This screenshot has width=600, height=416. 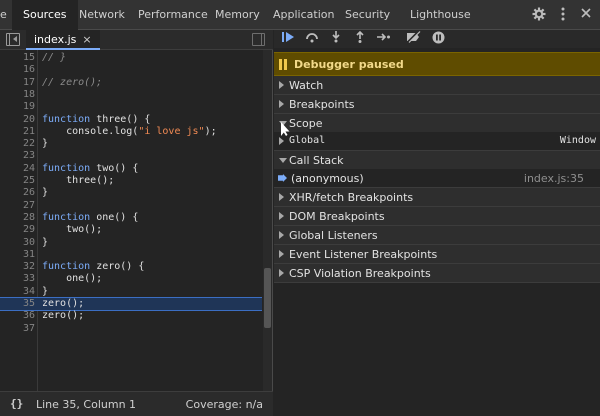 I want to click on tab-application: Application, so click(x=303, y=15).